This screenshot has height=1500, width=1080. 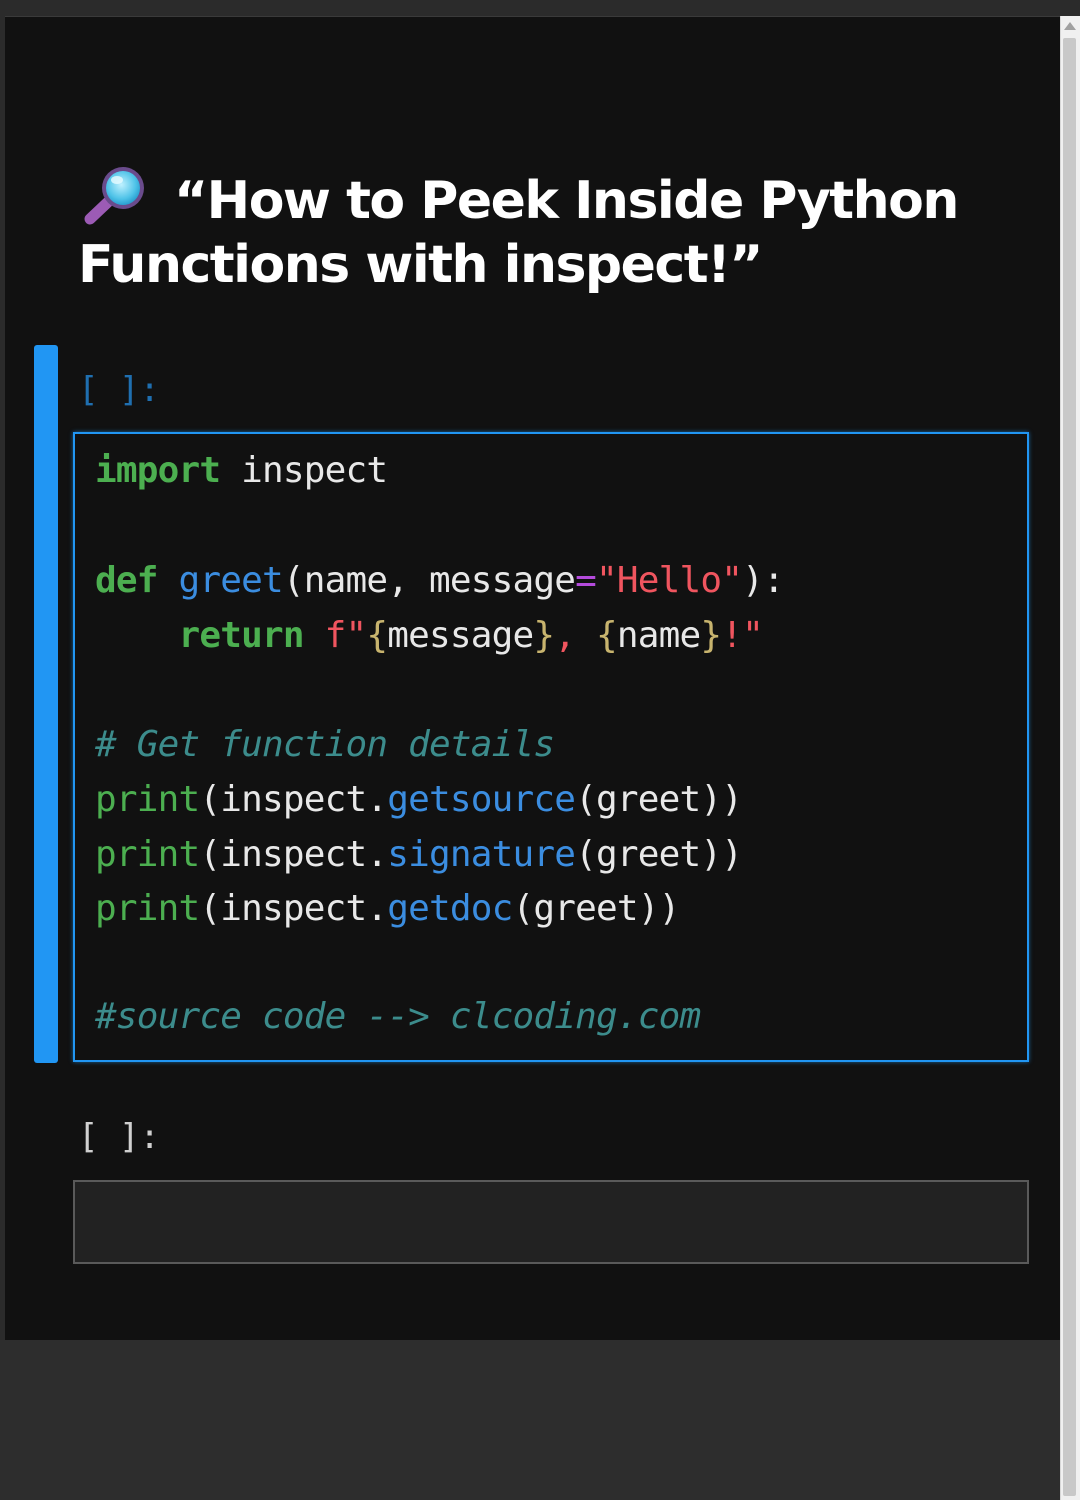 What do you see at coordinates (346, 635) in the screenshot?
I see `string-token: f"` at bounding box center [346, 635].